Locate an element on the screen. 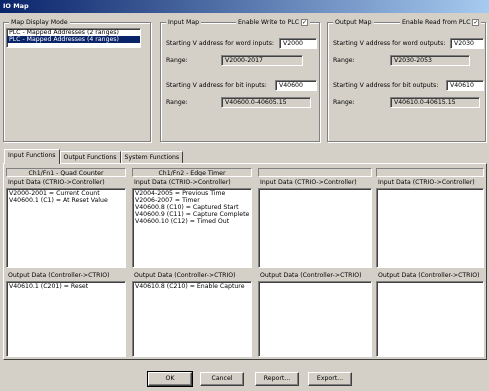 This screenshot has width=489, height=391. output-data-line: V40610.1 (C201) = Reset is located at coordinates (49, 286).